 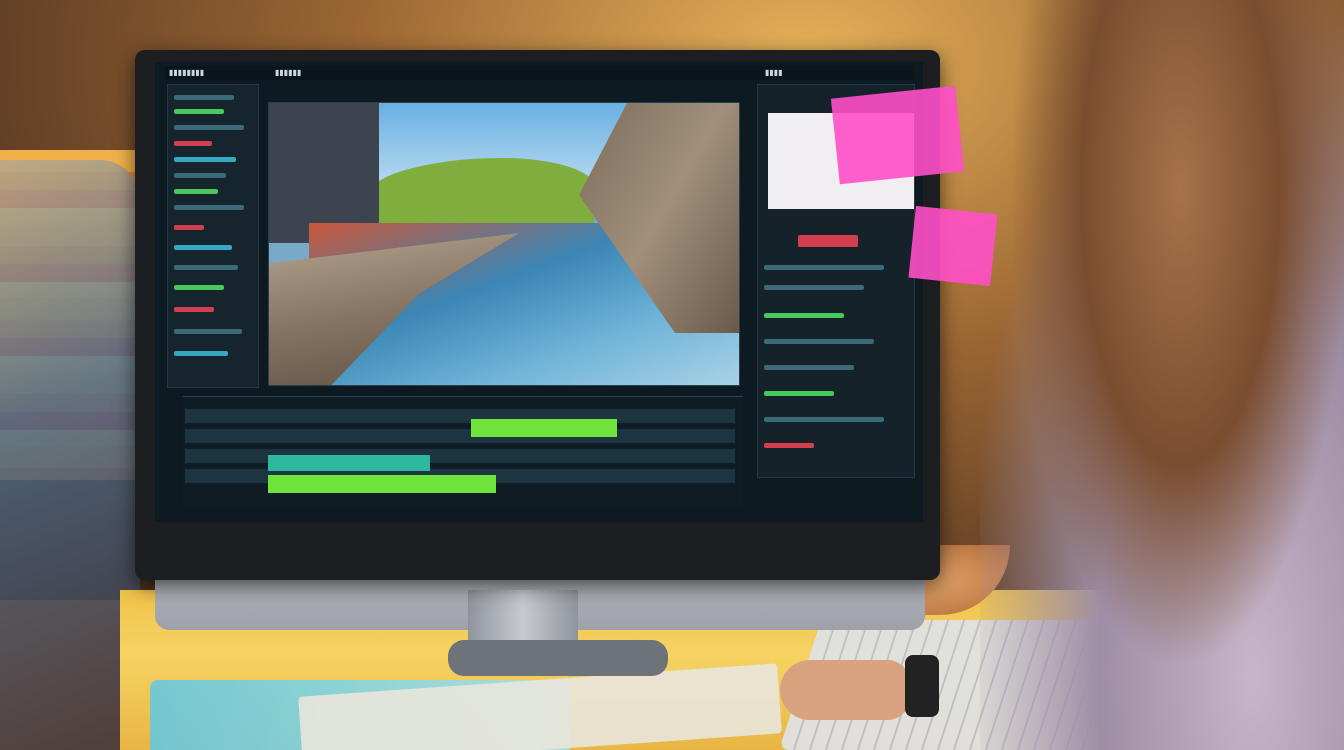 I want to click on editing-timeline, so click(x=463, y=452).